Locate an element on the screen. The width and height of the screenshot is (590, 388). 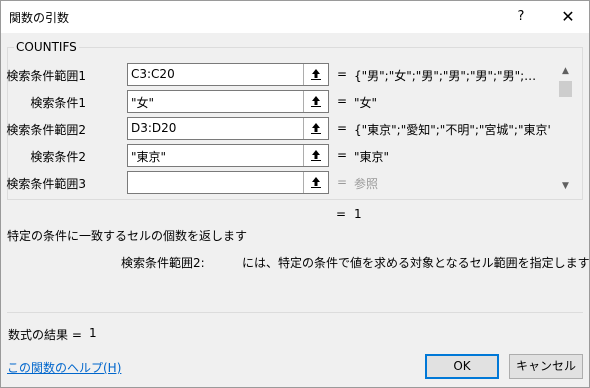
close-button: ✕ is located at coordinates (568, 17).